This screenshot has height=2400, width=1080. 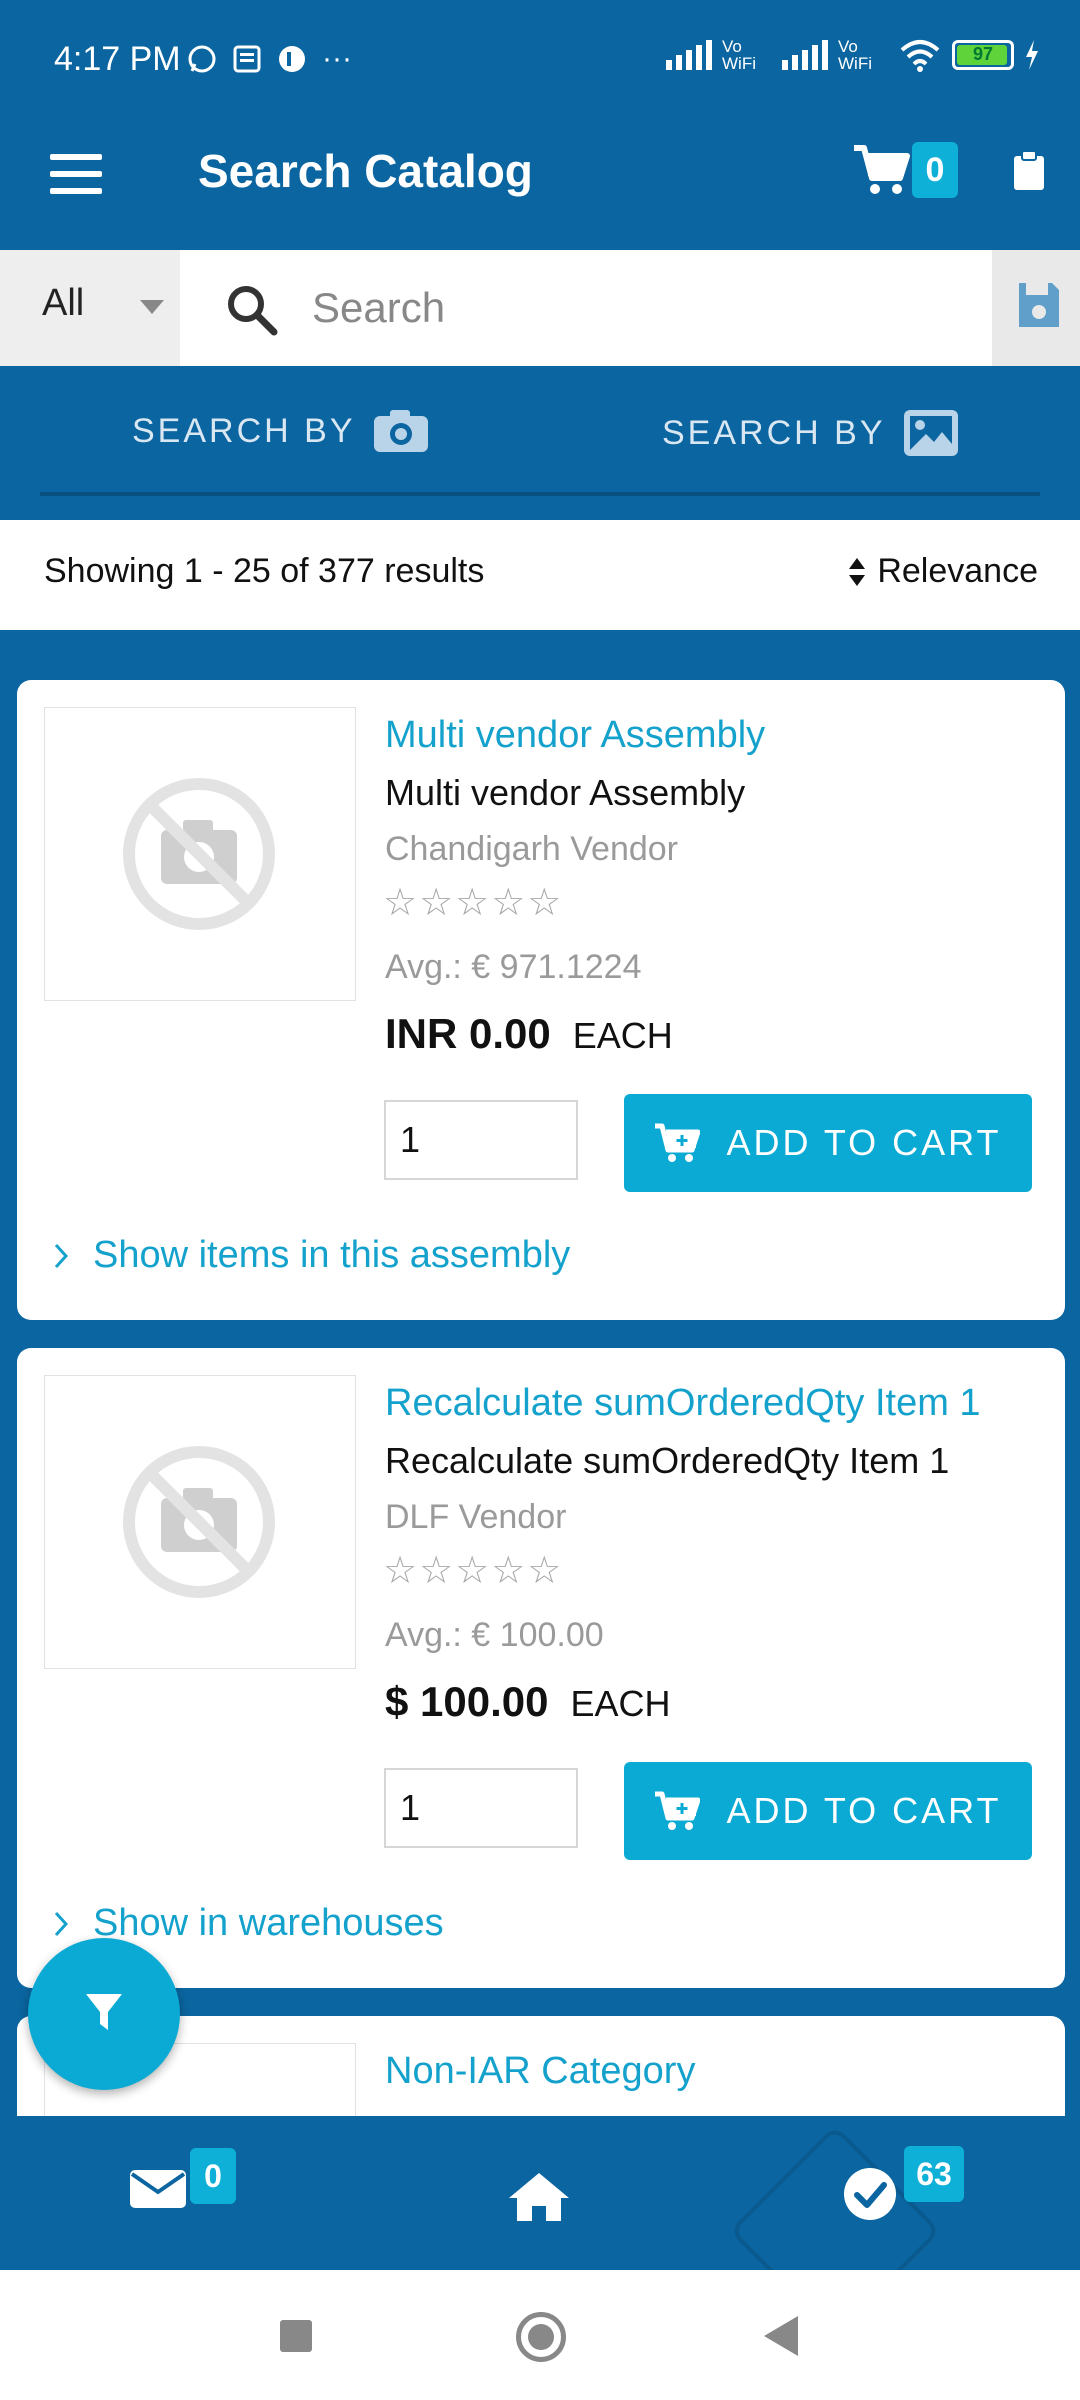 What do you see at coordinates (268, 1923) in the screenshot?
I see `show-warehouses-label: Show in warehouses` at bounding box center [268, 1923].